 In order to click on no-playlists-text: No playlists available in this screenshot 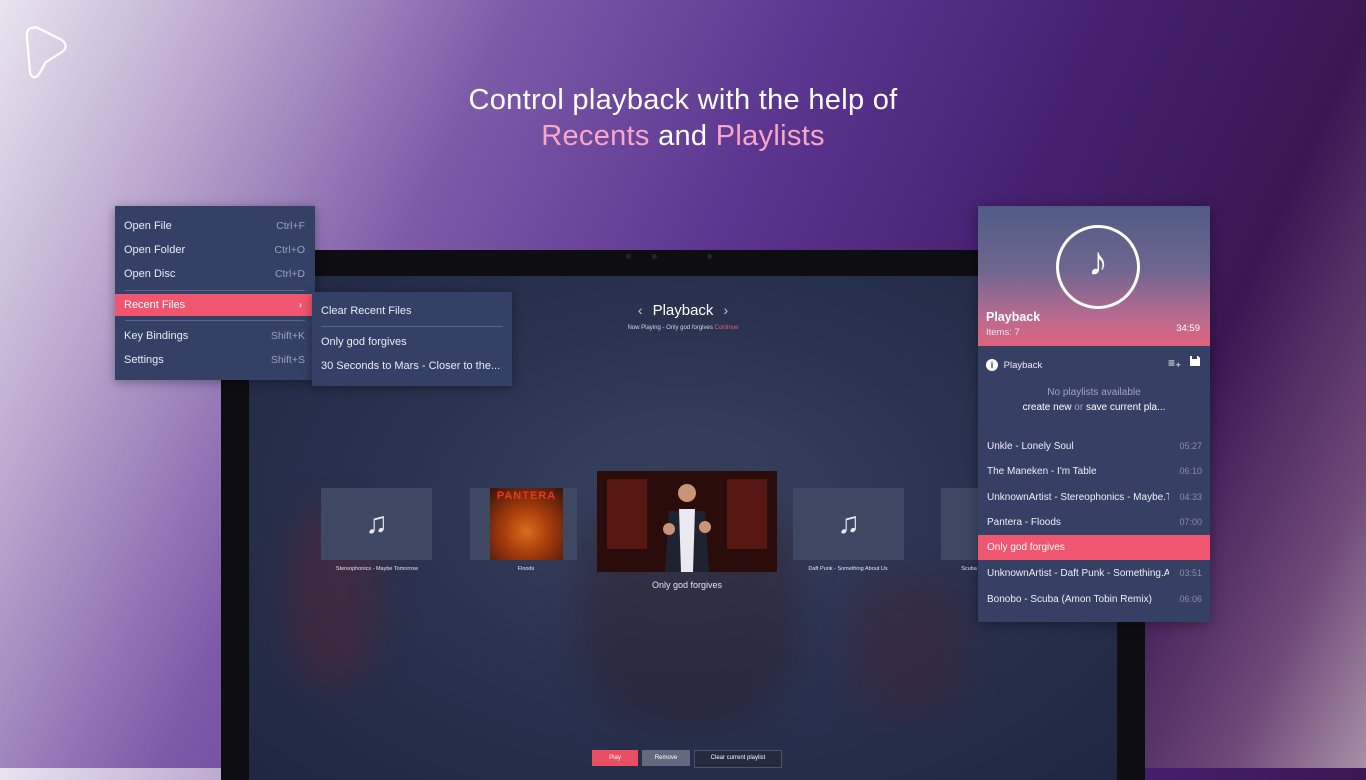, I will do `click(1094, 392)`.